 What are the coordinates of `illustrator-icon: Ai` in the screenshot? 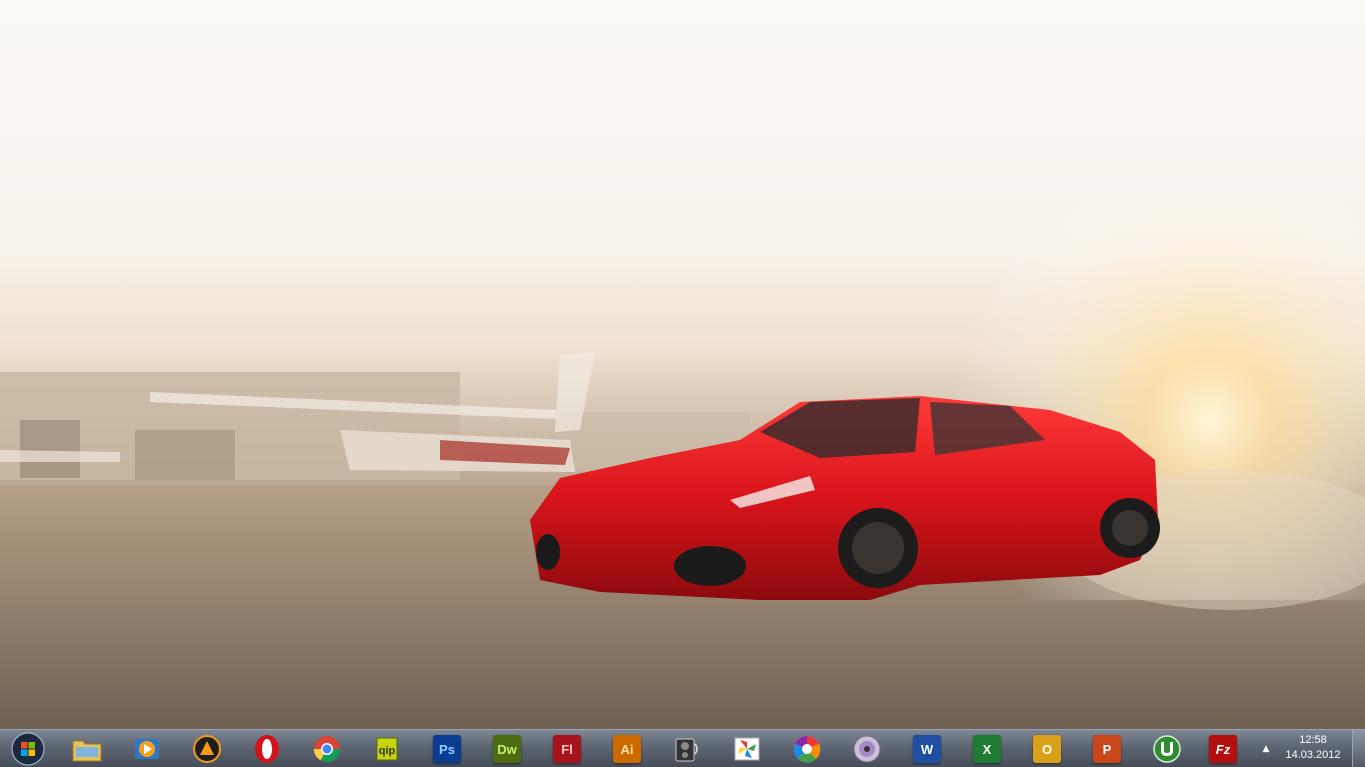 It's located at (627, 749).